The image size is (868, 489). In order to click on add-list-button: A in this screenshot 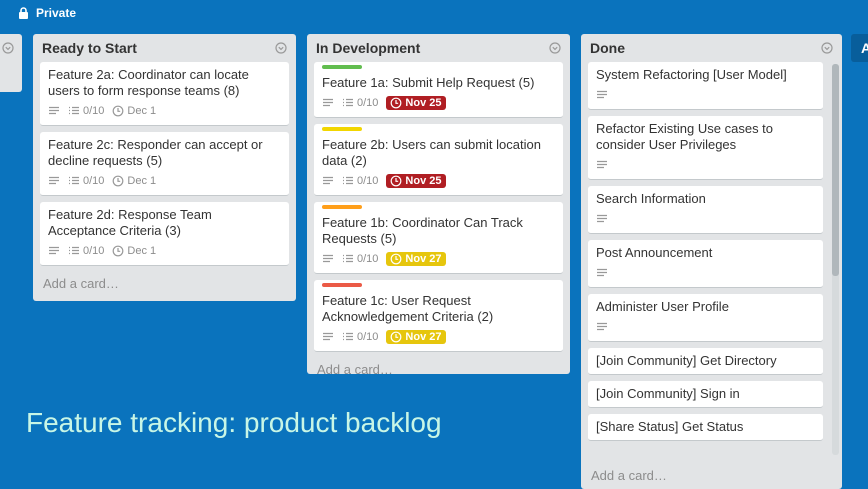, I will do `click(859, 48)`.